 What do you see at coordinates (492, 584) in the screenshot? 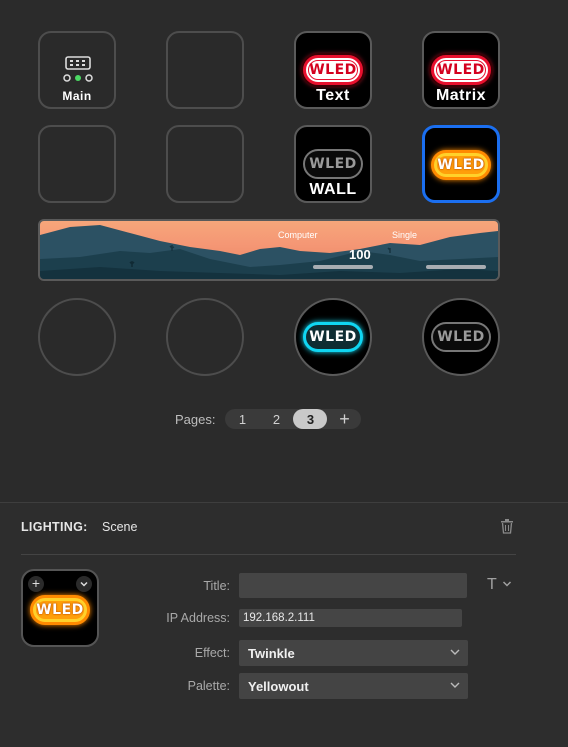
I see `font-icon: T` at bounding box center [492, 584].